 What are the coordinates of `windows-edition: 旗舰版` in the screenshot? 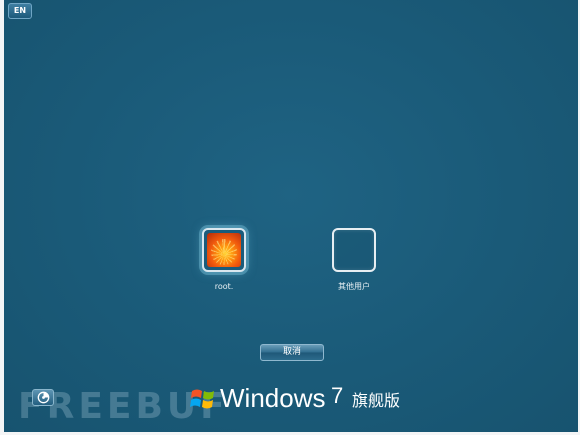 It's located at (376, 400).